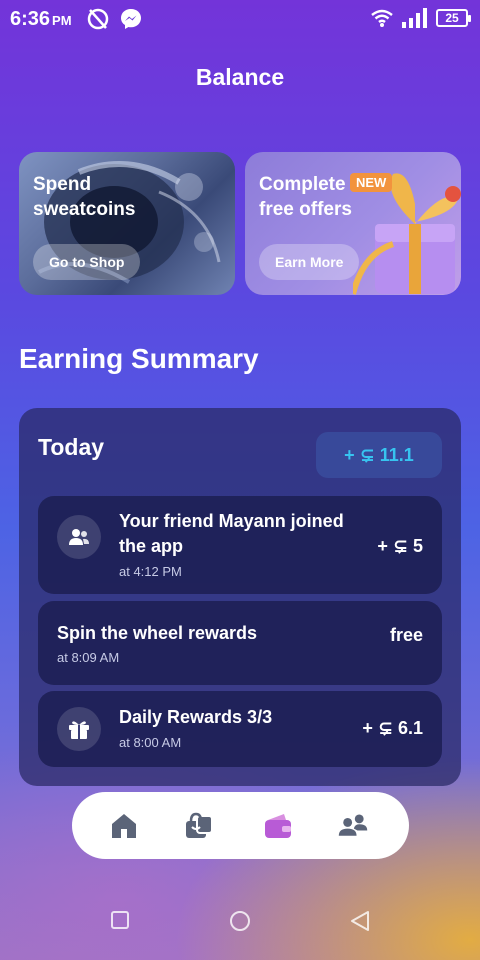 This screenshot has width=480, height=960. Describe the element at coordinates (240, 77) in the screenshot. I see `page-title: Balance` at that location.